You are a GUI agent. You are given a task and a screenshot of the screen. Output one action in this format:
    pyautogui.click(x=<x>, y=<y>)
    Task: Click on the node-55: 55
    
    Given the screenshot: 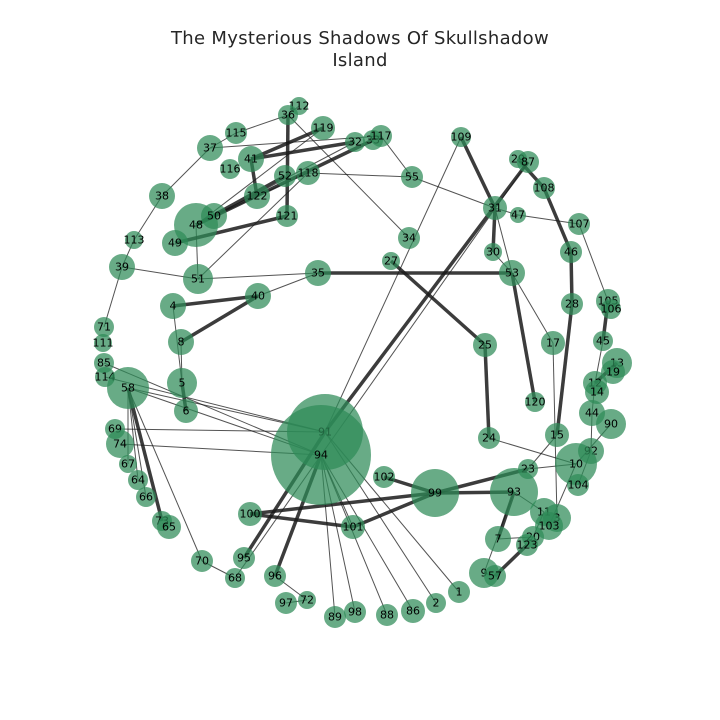 What is the action you would take?
    pyautogui.click(x=412, y=177)
    